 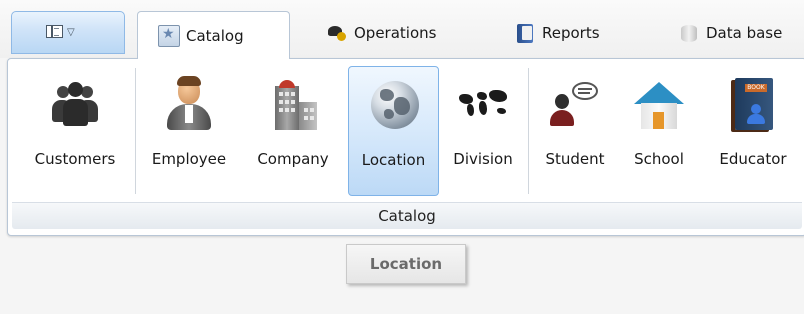 What do you see at coordinates (744, 32) in the screenshot?
I see `tab-label: Data base` at bounding box center [744, 32].